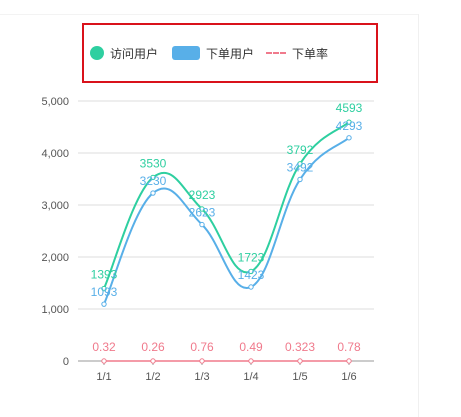 This screenshot has width=461, height=417. Describe the element at coordinates (104, 275) in the screenshot. I see `data-label-visitors: 1393` at that location.